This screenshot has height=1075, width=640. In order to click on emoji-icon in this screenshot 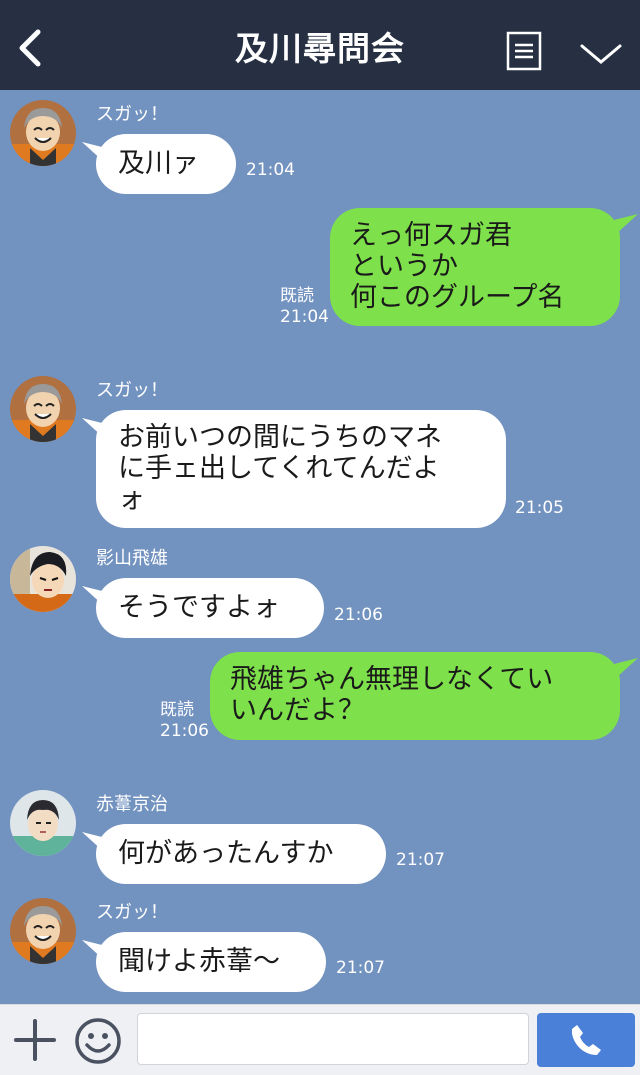, I will do `click(98, 1041)`.